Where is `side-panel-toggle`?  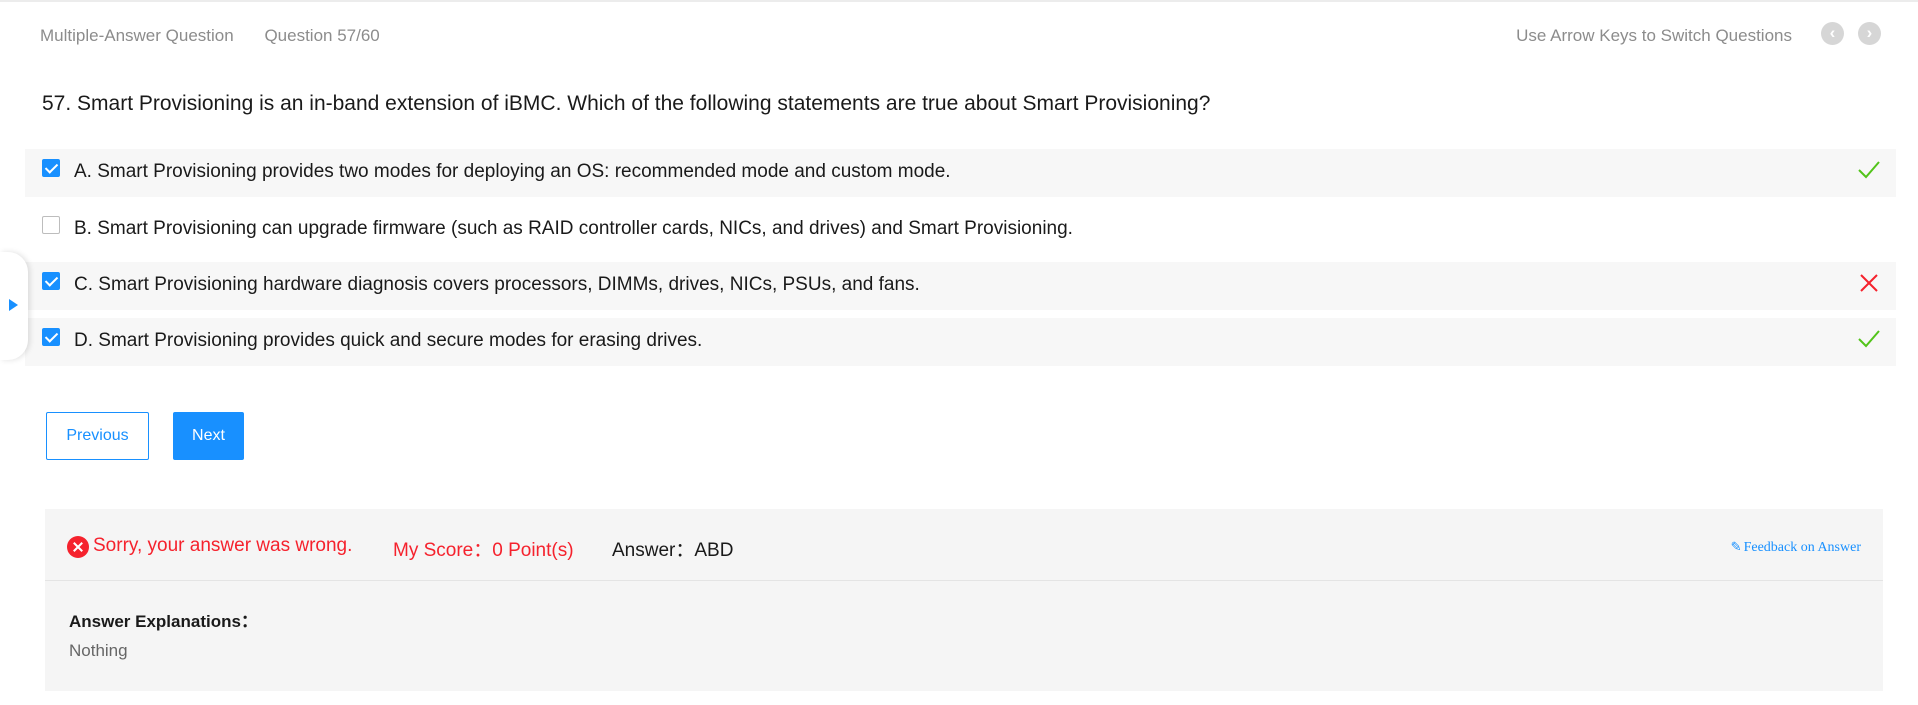
side-panel-toggle is located at coordinates (14, 306).